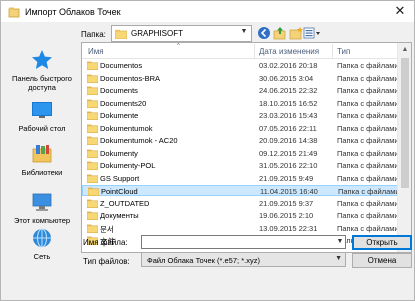  What do you see at coordinates (130, 78) in the screenshot?
I see `file-name: Documentos-BRA` at bounding box center [130, 78].